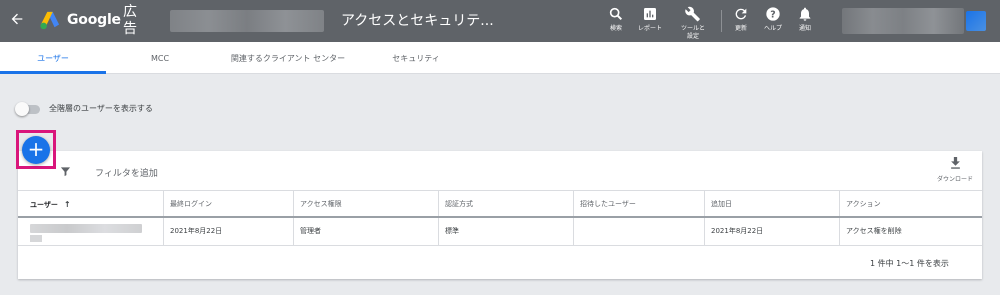 The height and width of the screenshot is (295, 1000). Describe the element at coordinates (86, 228) in the screenshot. I see `user-name-redacted` at that location.